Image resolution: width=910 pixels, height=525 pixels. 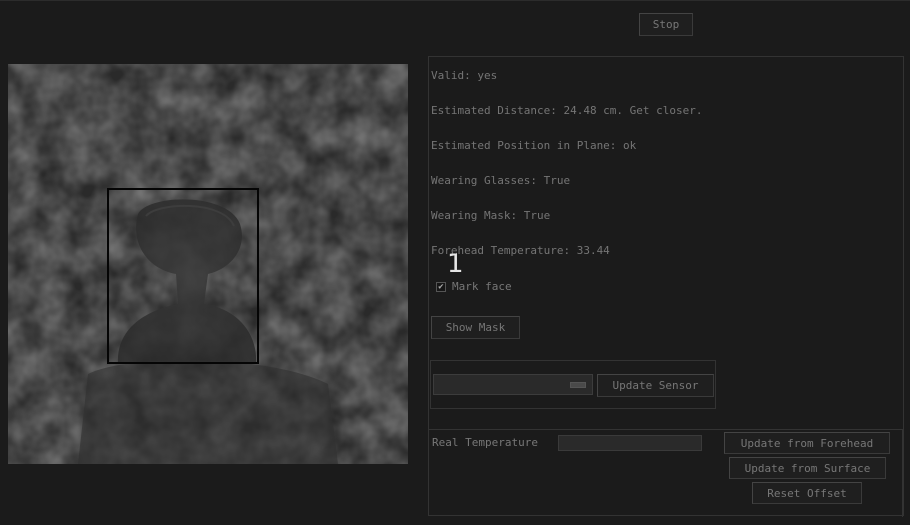 What do you see at coordinates (482, 286) in the screenshot?
I see `mark-face-label: Mark face` at bounding box center [482, 286].